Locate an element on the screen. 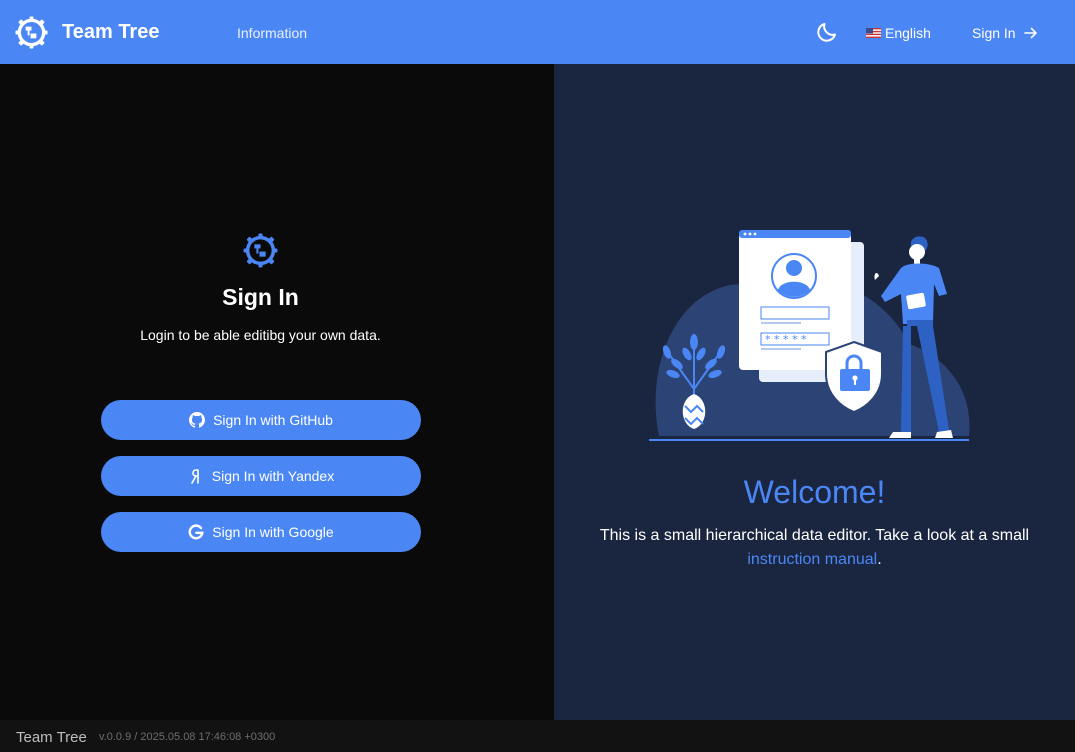 The image size is (1075, 752). signin-google-button: Sign In with Google is located at coordinates (261, 532).